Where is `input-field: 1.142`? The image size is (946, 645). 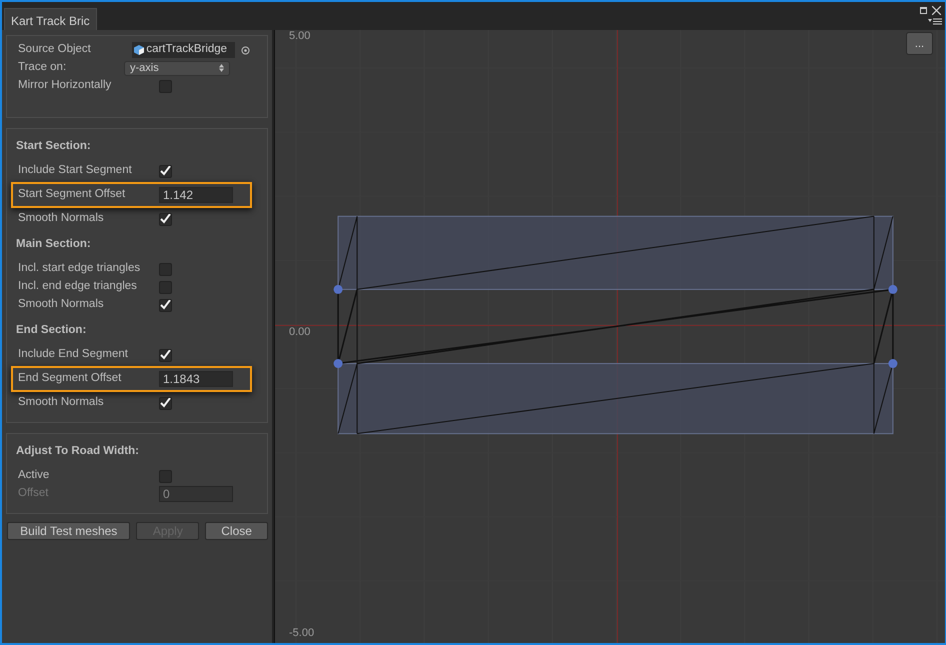
input-field: 1.142 is located at coordinates (196, 195).